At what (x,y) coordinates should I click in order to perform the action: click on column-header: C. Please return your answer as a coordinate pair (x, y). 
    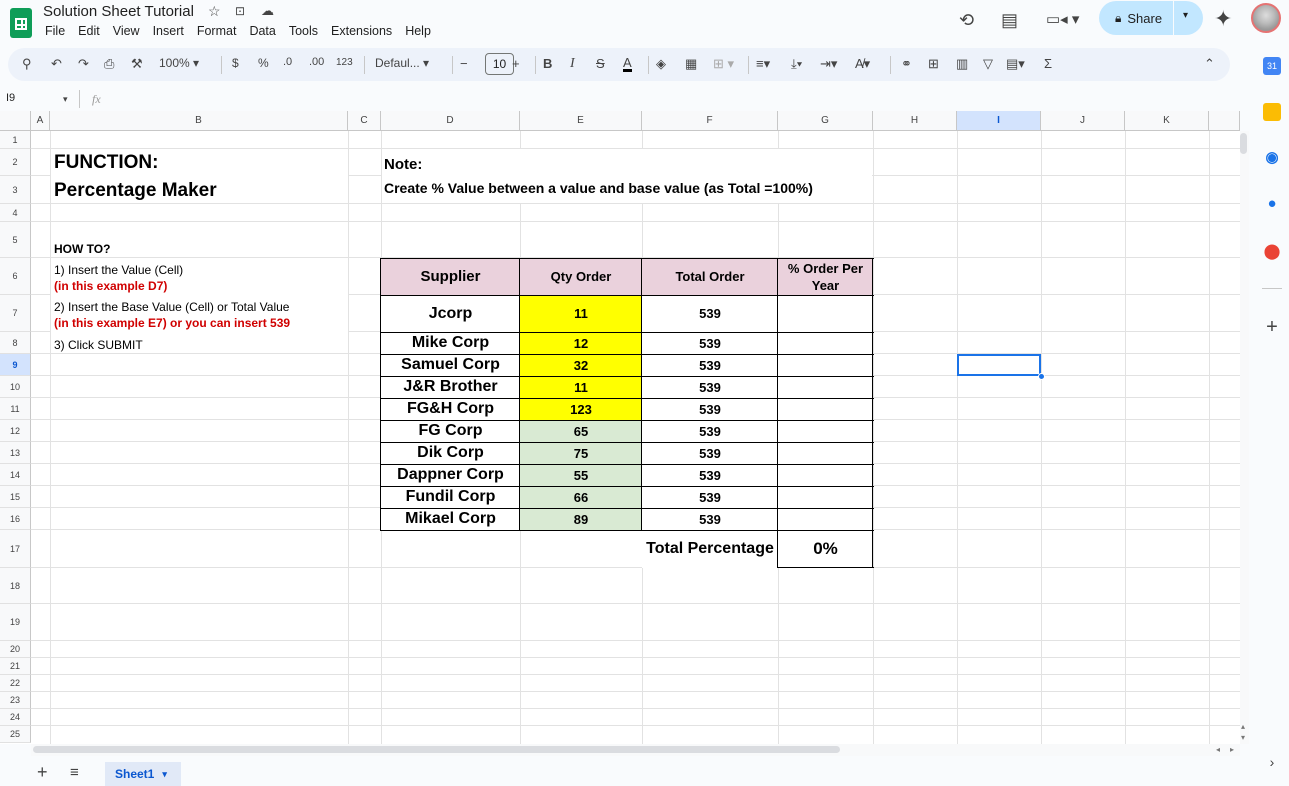
    Looking at the image, I should click on (364, 121).